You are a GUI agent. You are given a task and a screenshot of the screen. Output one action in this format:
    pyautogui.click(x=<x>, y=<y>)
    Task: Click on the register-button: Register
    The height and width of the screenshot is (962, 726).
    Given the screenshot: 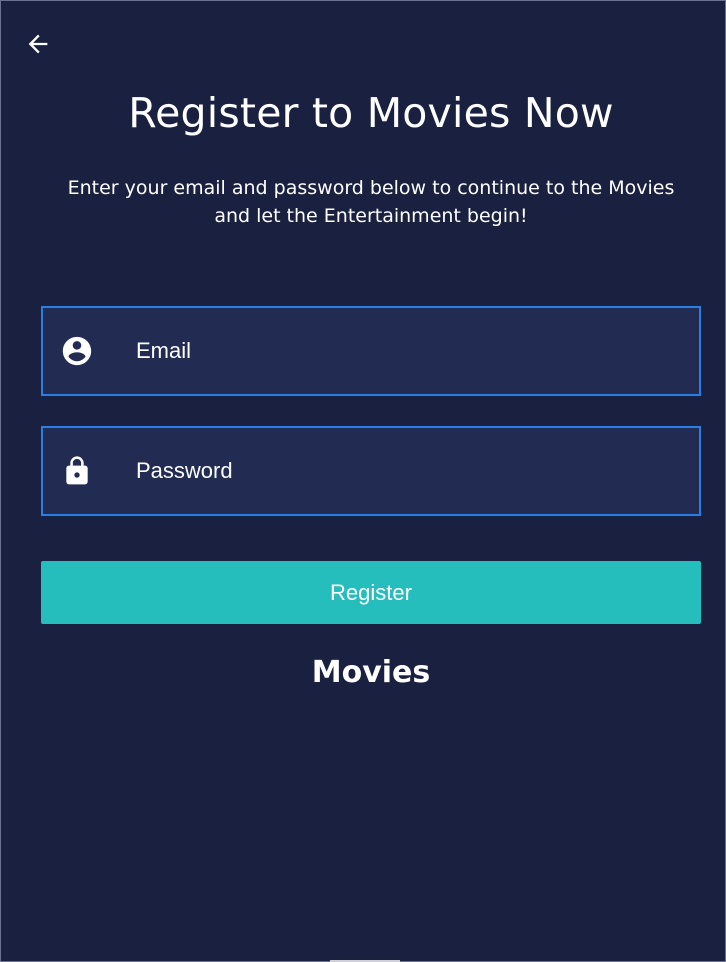 What is the action you would take?
    pyautogui.click(x=371, y=592)
    